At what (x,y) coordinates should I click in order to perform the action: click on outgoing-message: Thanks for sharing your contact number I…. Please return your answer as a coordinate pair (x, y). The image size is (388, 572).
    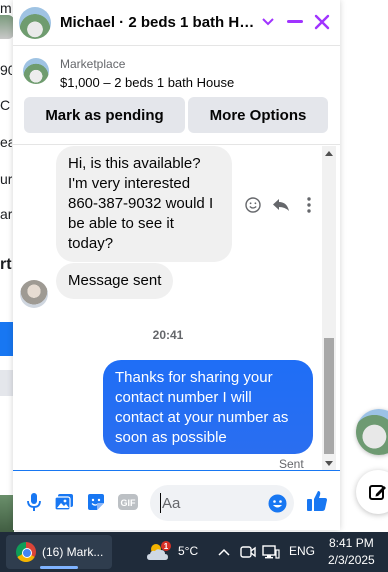
    Looking at the image, I should click on (208, 407).